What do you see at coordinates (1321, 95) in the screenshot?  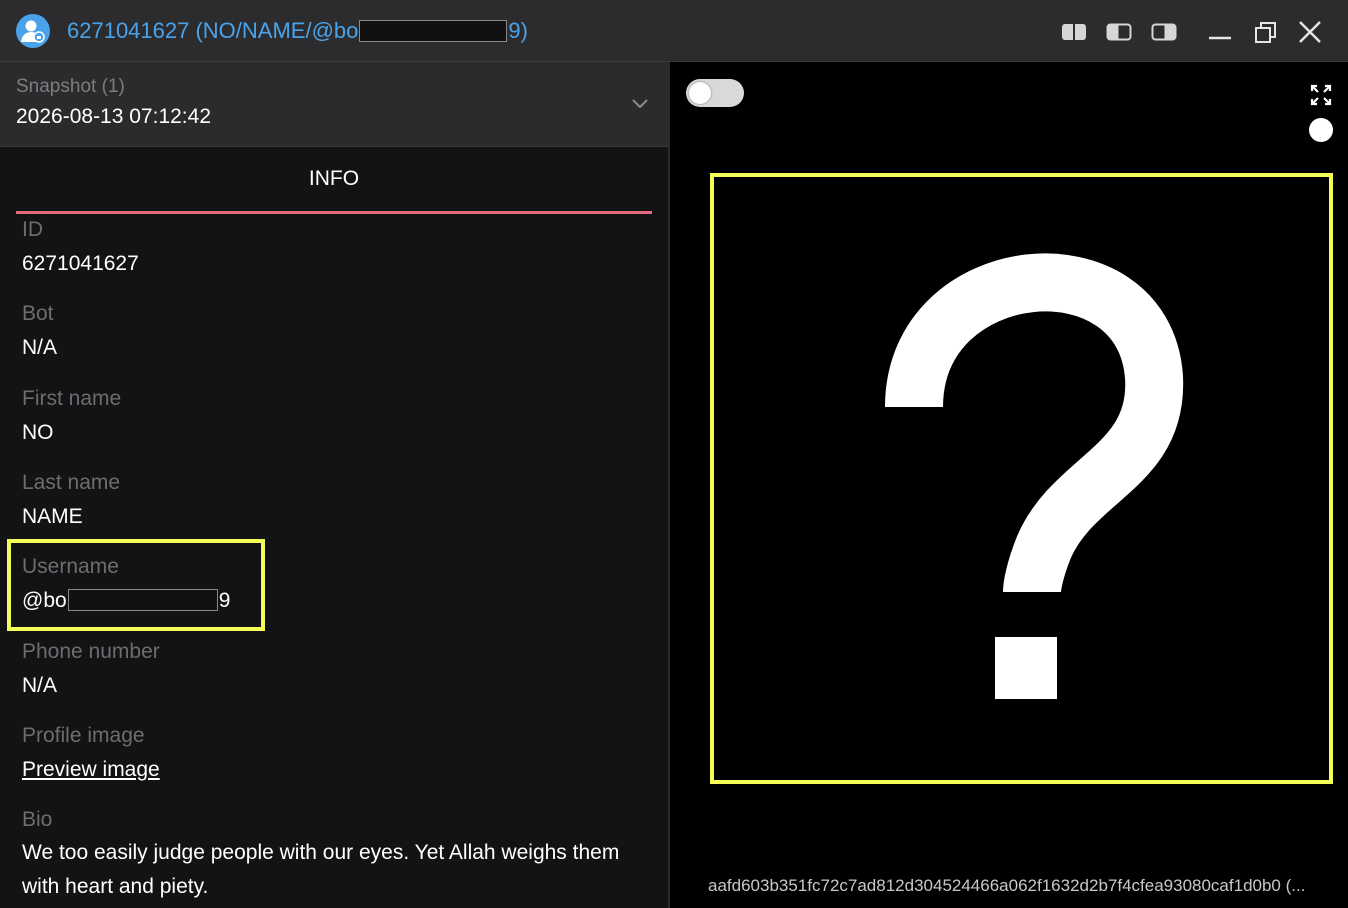 I see `expand-icon` at bounding box center [1321, 95].